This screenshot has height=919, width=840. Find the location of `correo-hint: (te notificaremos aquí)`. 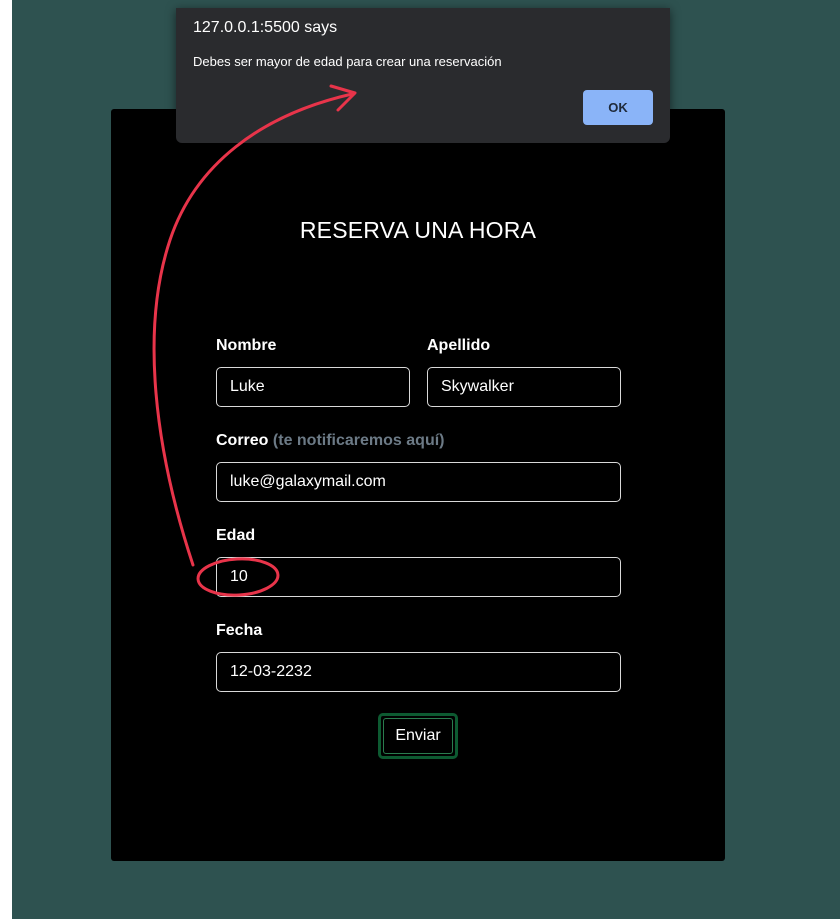

correo-hint: (te notificaremos aquí) is located at coordinates (358, 440).